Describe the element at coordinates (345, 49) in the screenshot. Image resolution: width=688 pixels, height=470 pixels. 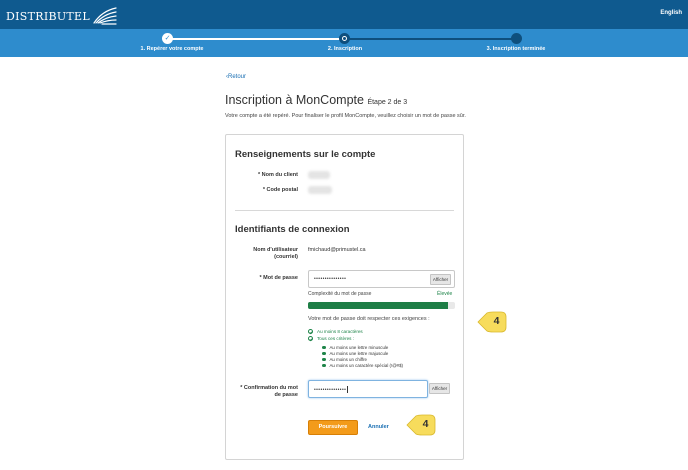
I see `step-2-label: 2. Inscription` at that location.